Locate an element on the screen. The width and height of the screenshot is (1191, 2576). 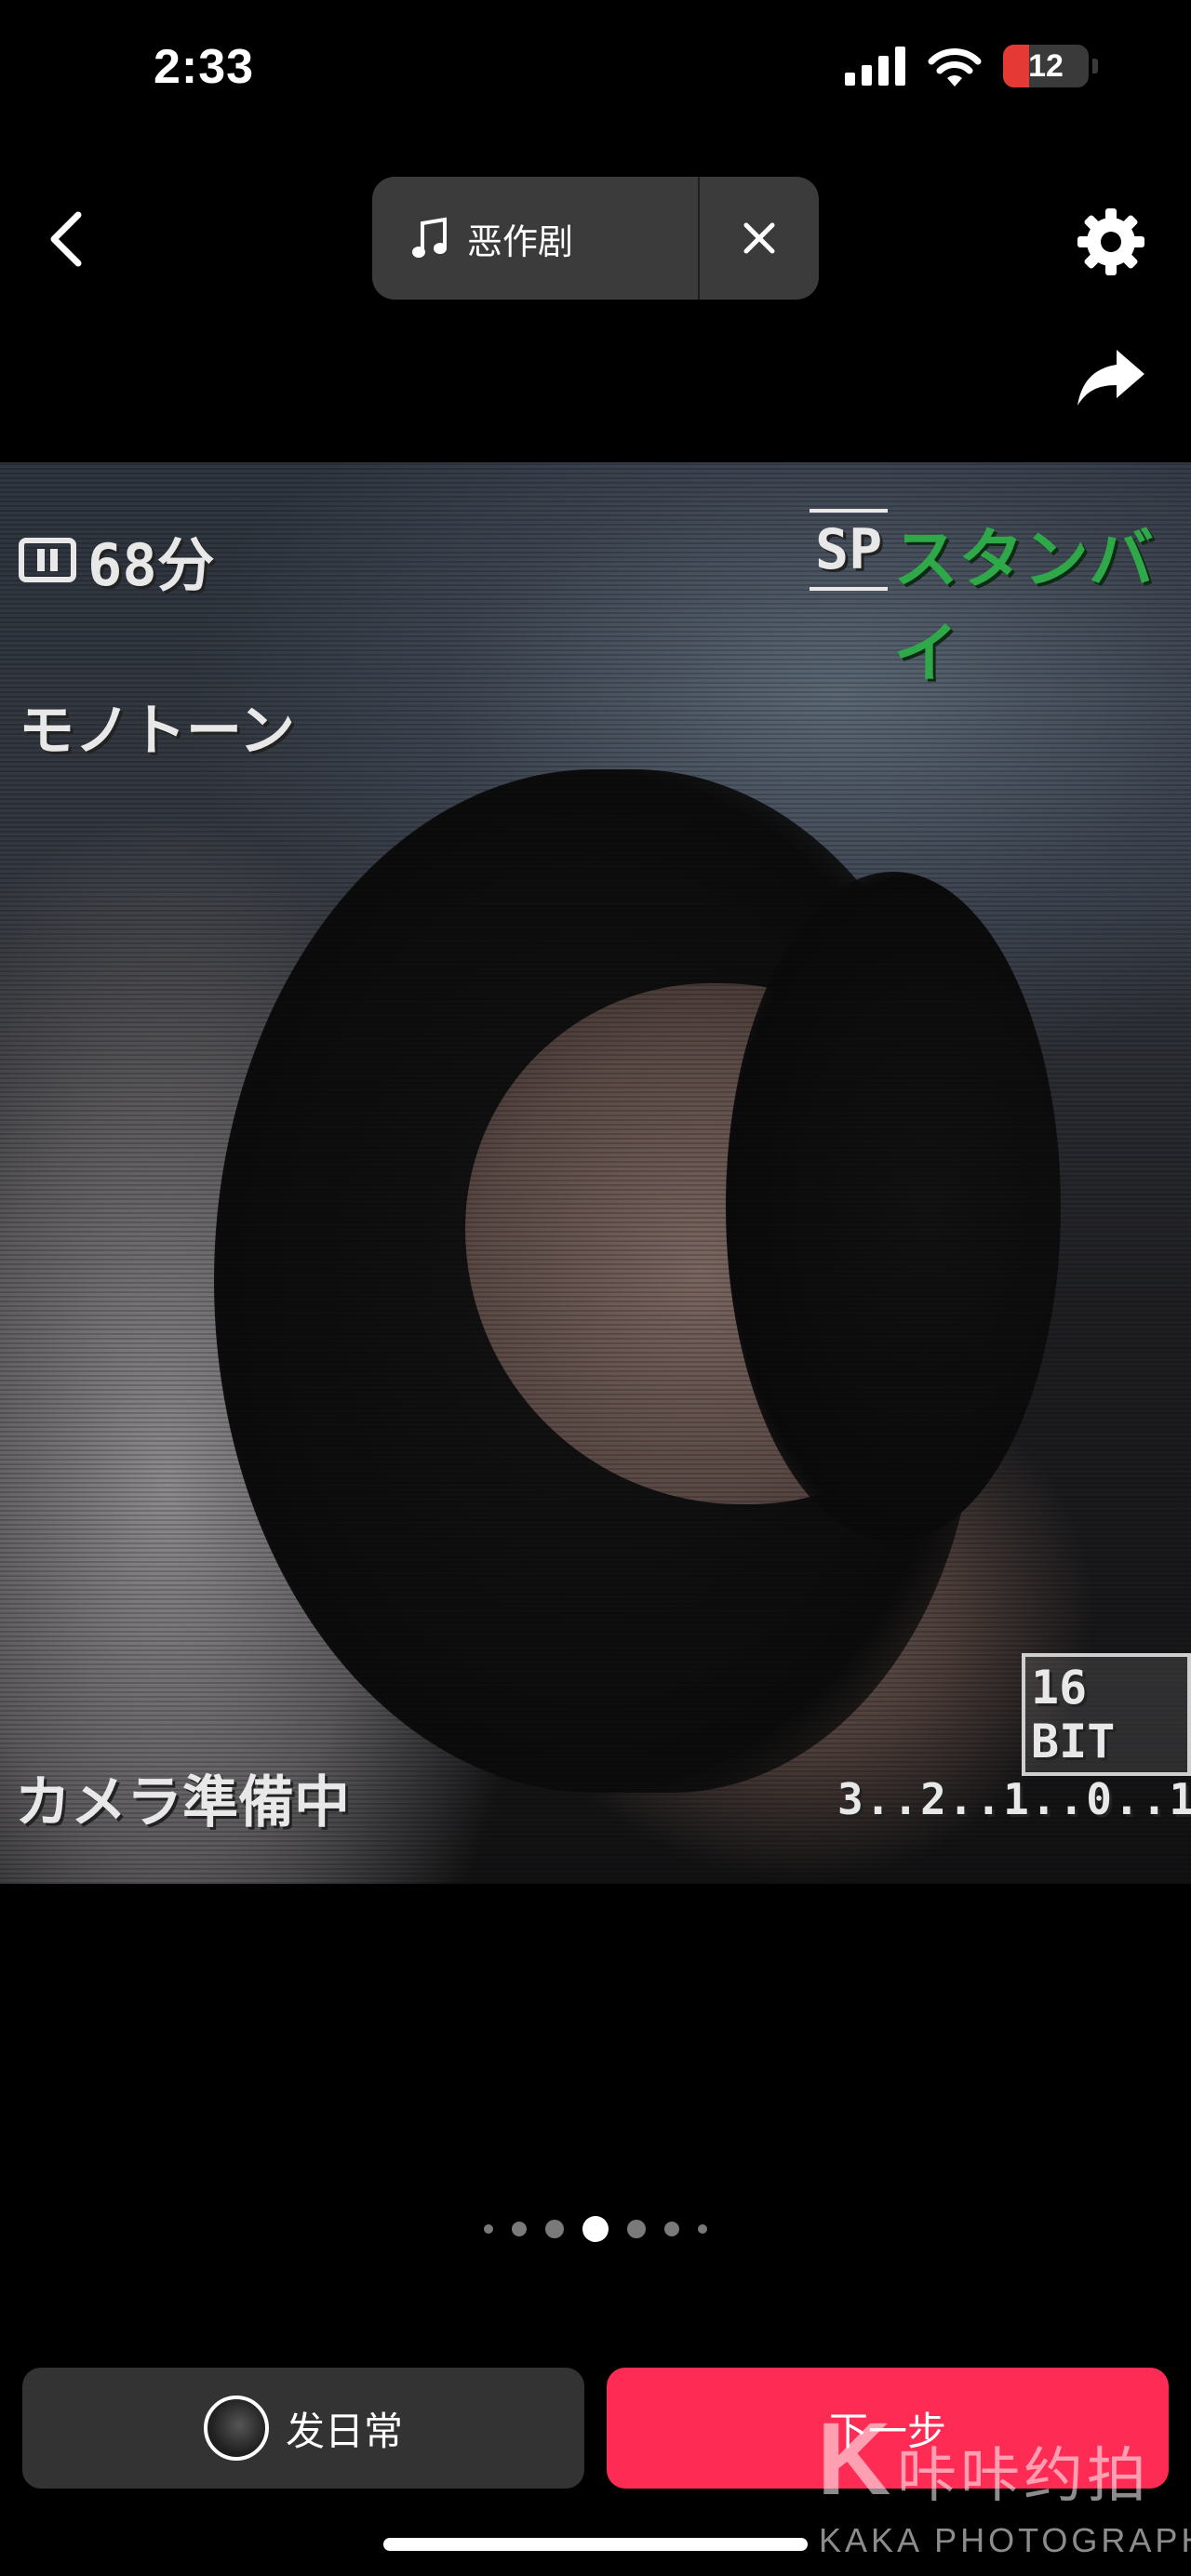
osd-battery-text: 68分 is located at coordinates (151, 565).